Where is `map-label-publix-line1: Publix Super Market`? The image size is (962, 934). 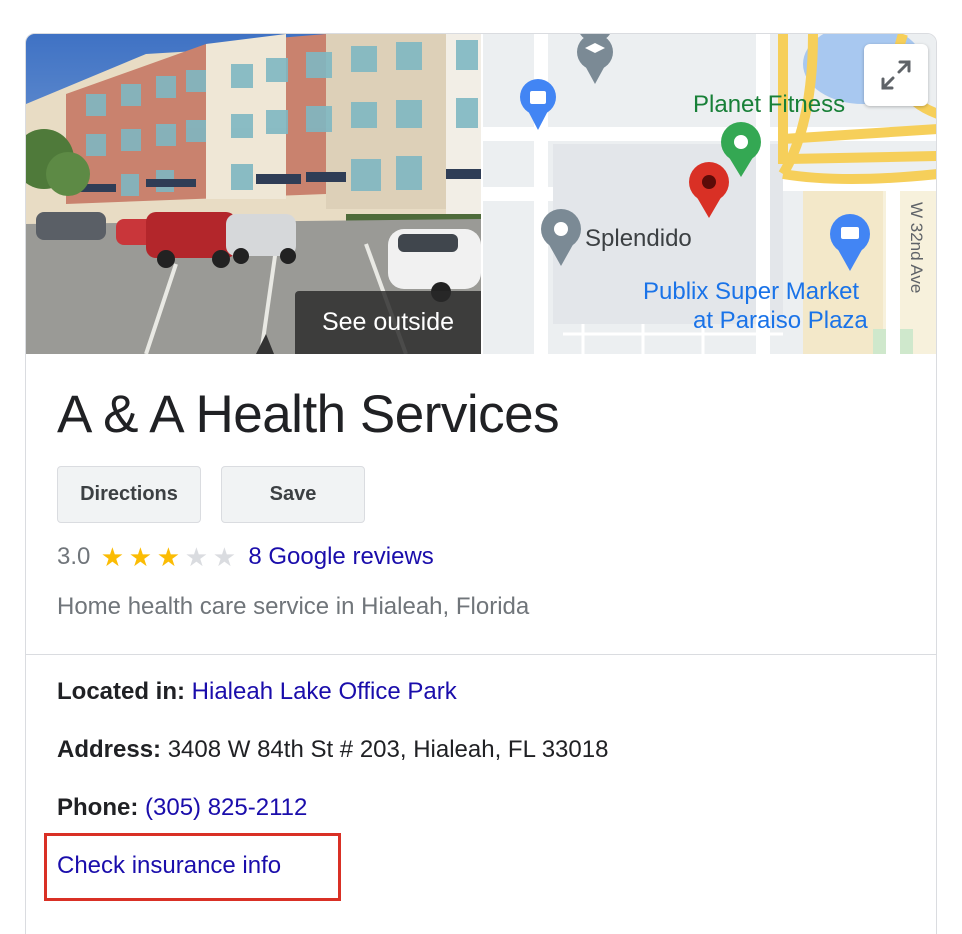 map-label-publix-line1: Publix Super Market is located at coordinates (751, 291).